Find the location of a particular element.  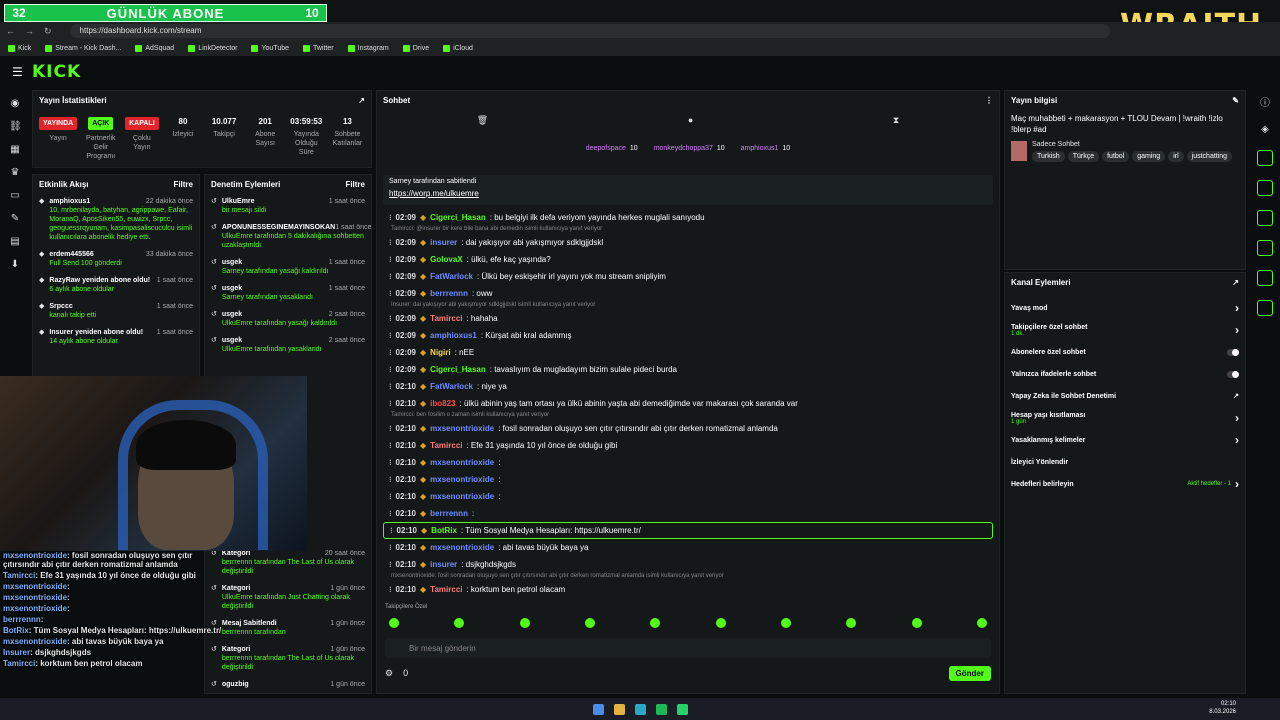

stream-tag: irl is located at coordinates (1176, 156).